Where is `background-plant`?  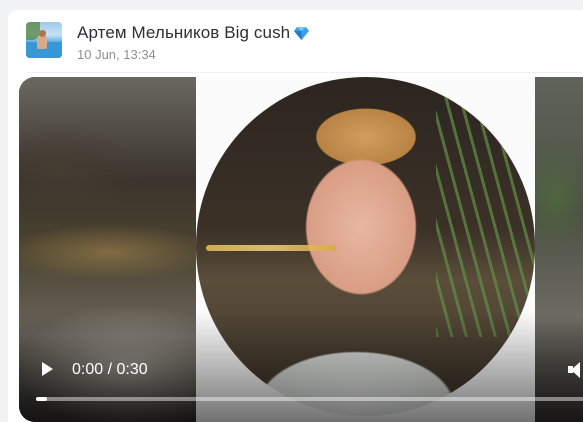 background-plant is located at coordinates (485, 207).